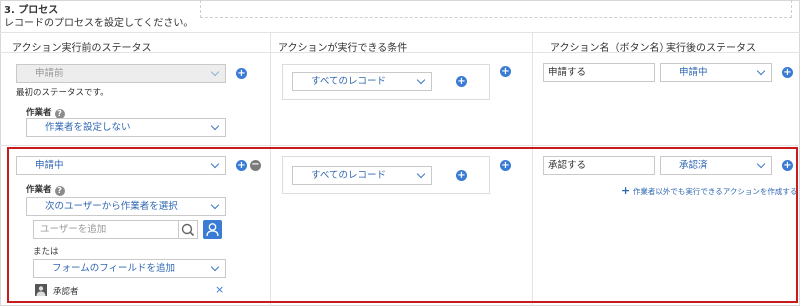 The width and height of the screenshot is (800, 306). What do you see at coordinates (106, 229) in the screenshot?
I see `user-search-input: ユーザーを追加` at bounding box center [106, 229].